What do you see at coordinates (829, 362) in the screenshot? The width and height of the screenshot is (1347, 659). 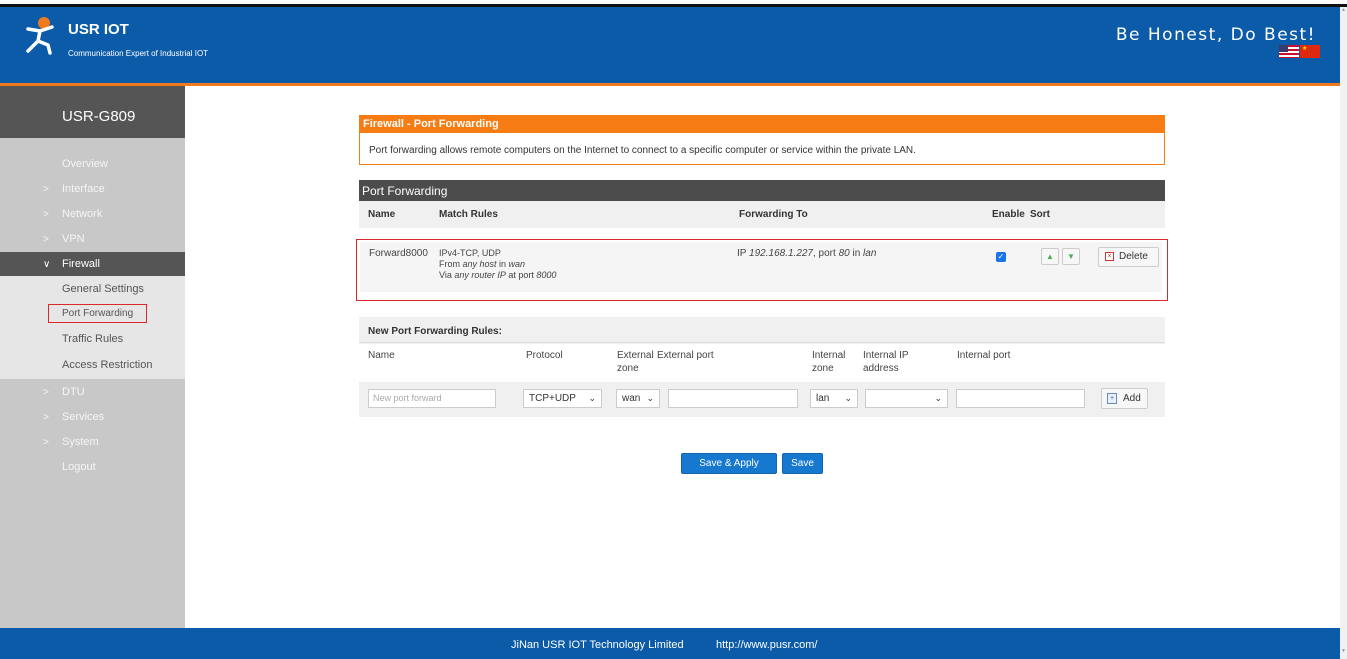 I see `label-internal-zone: Internal zone` at bounding box center [829, 362].